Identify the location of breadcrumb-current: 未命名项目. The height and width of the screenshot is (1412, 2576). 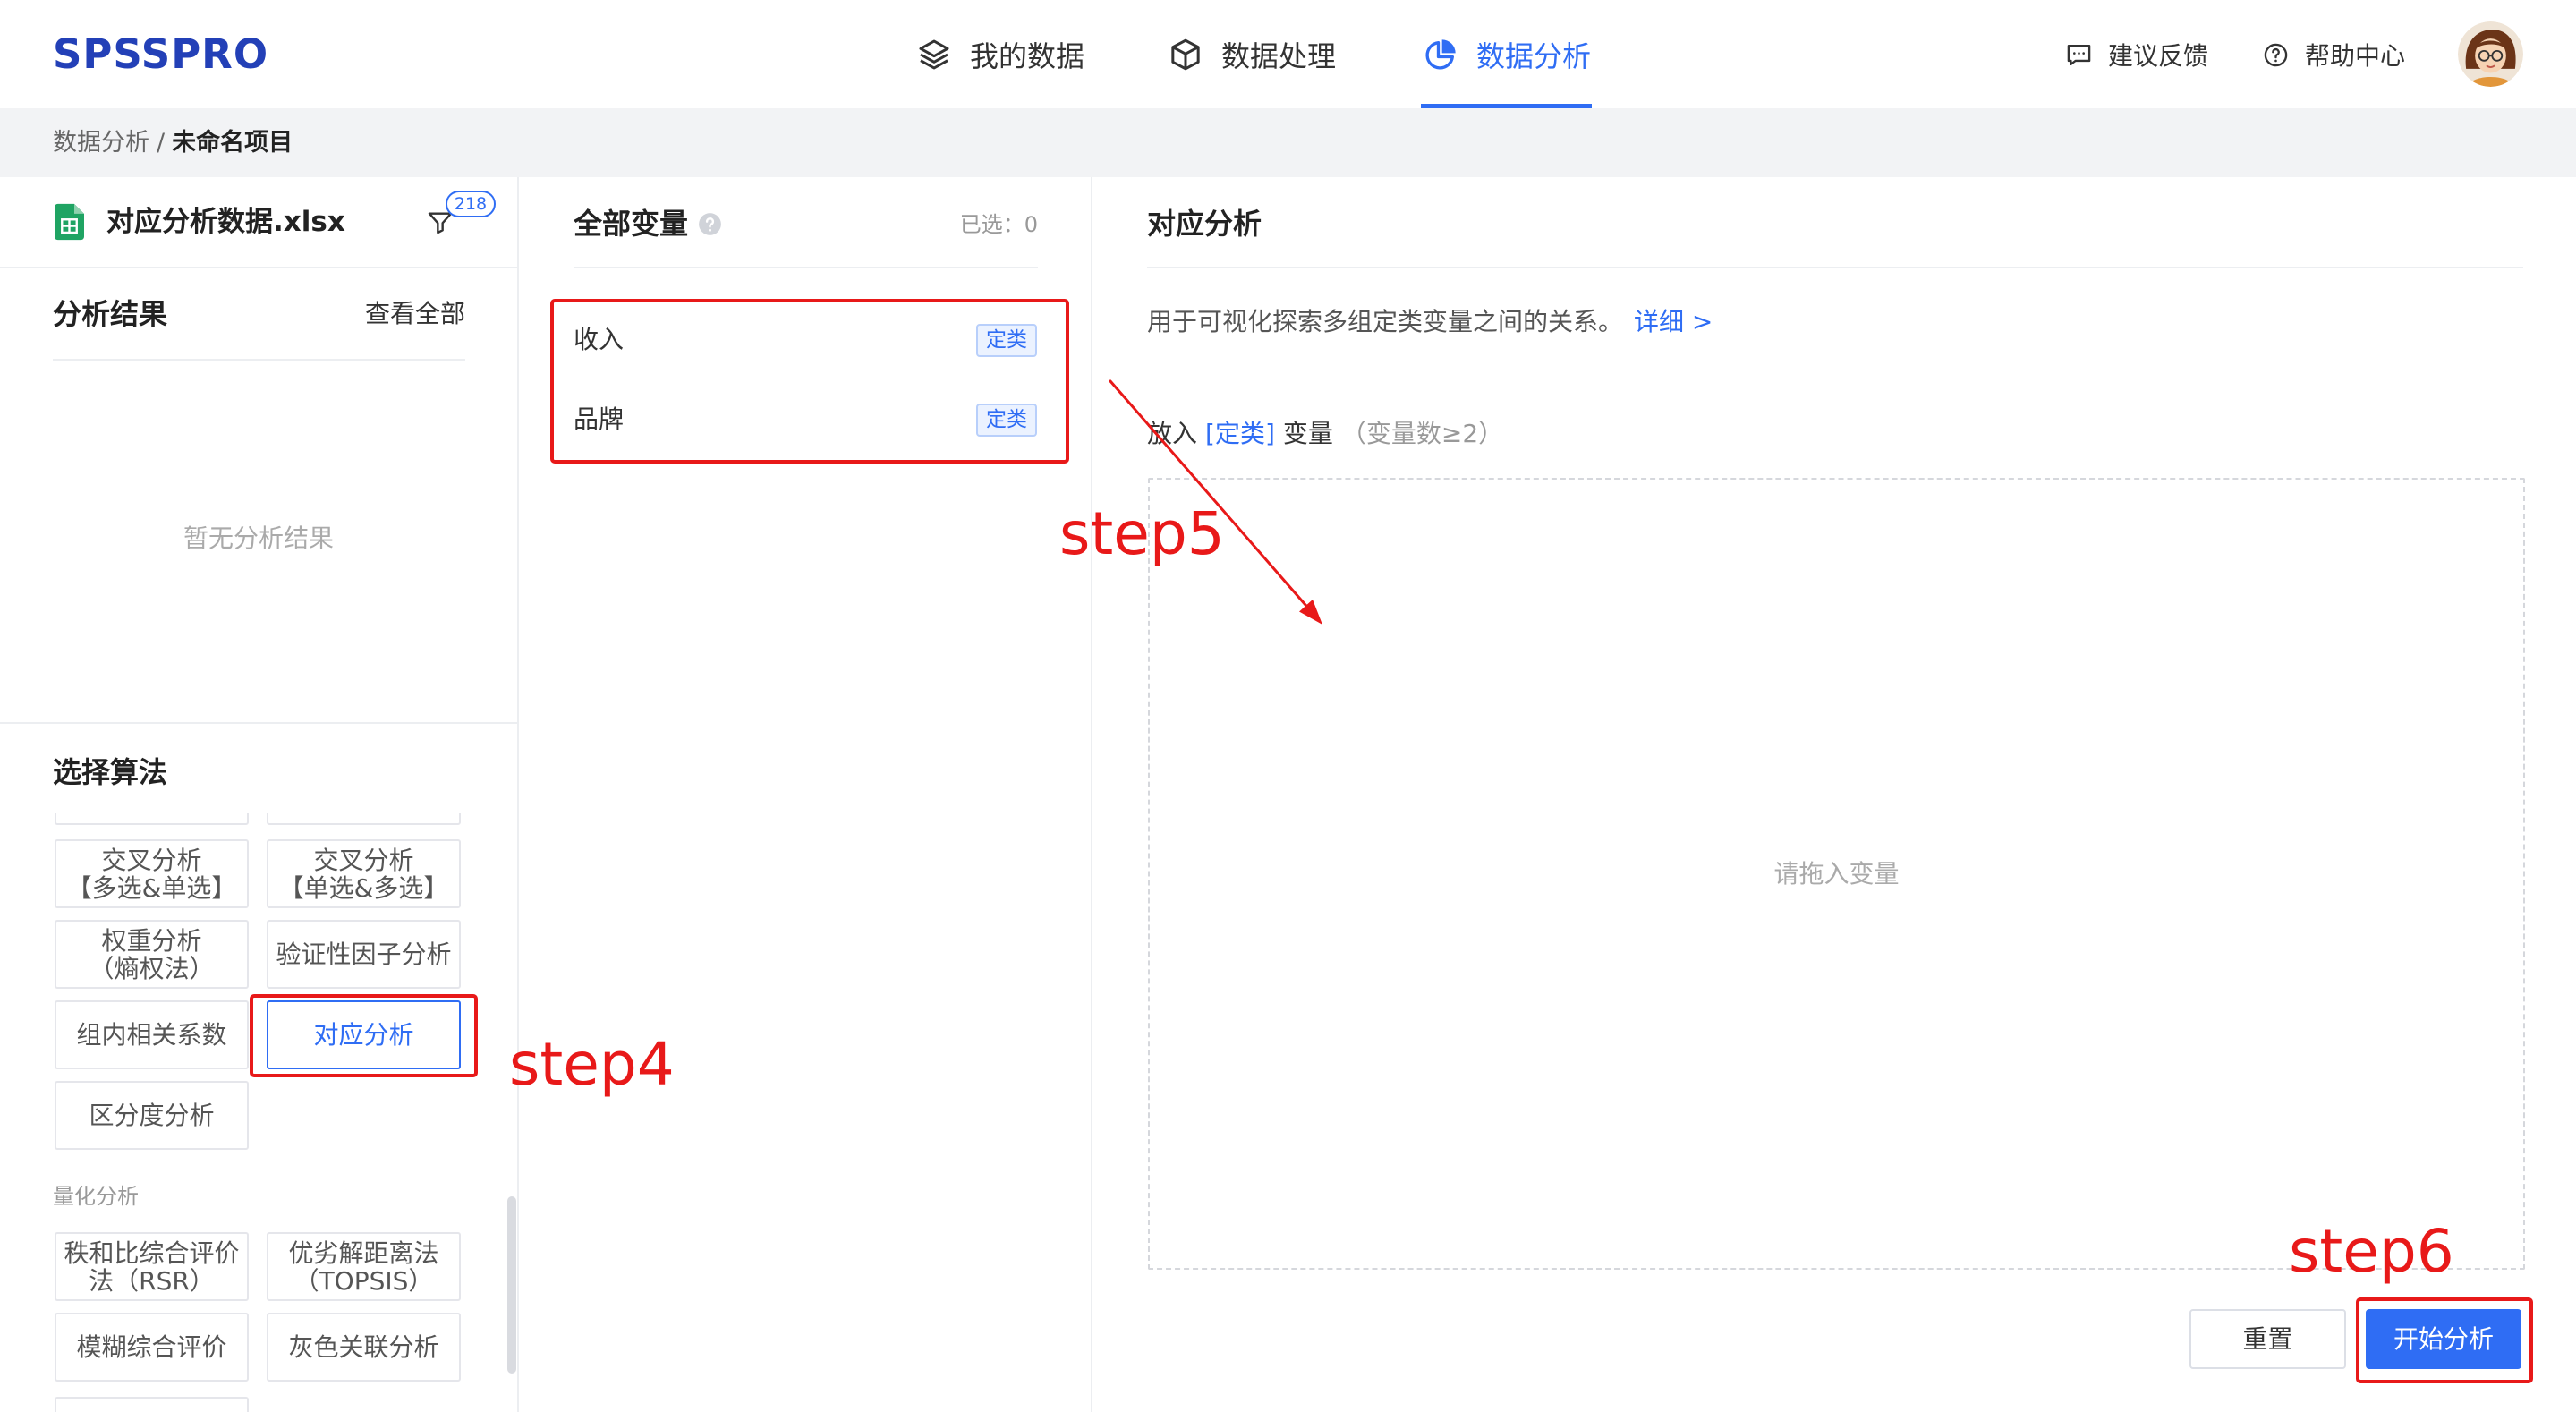
(232, 143).